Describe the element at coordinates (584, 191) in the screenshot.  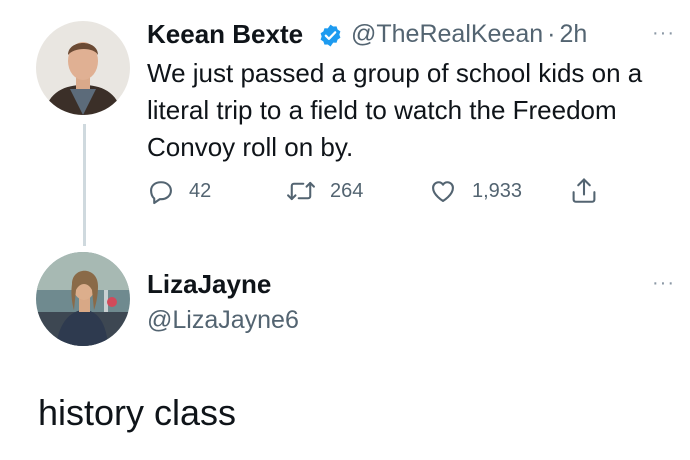
I see `share-icon` at that location.